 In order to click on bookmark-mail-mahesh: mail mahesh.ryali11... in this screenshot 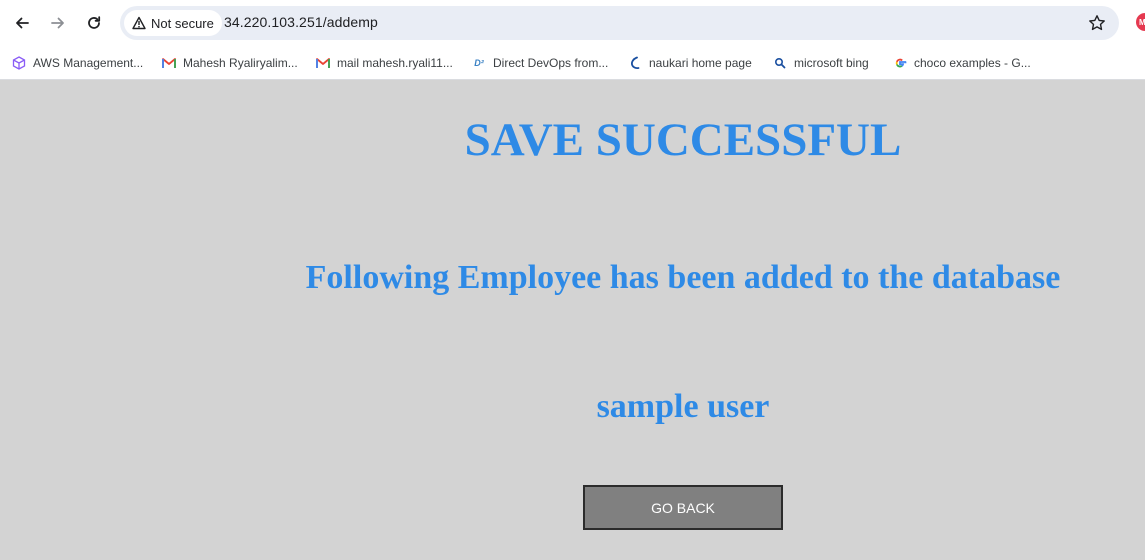, I will do `click(384, 63)`.